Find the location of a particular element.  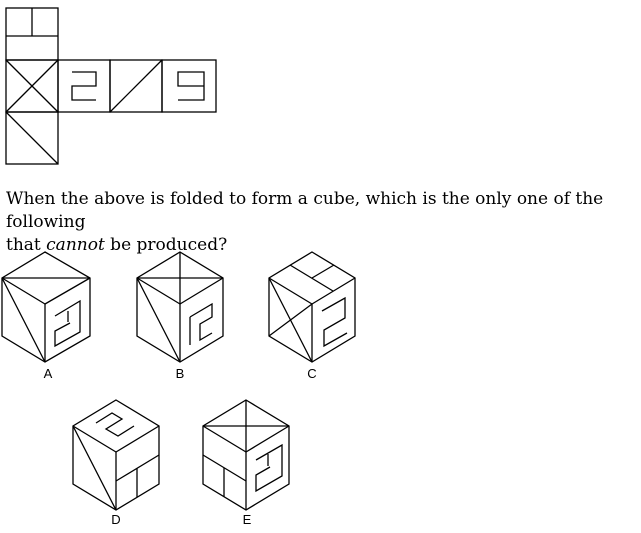

cube-option-c is located at coordinates (312, 307).